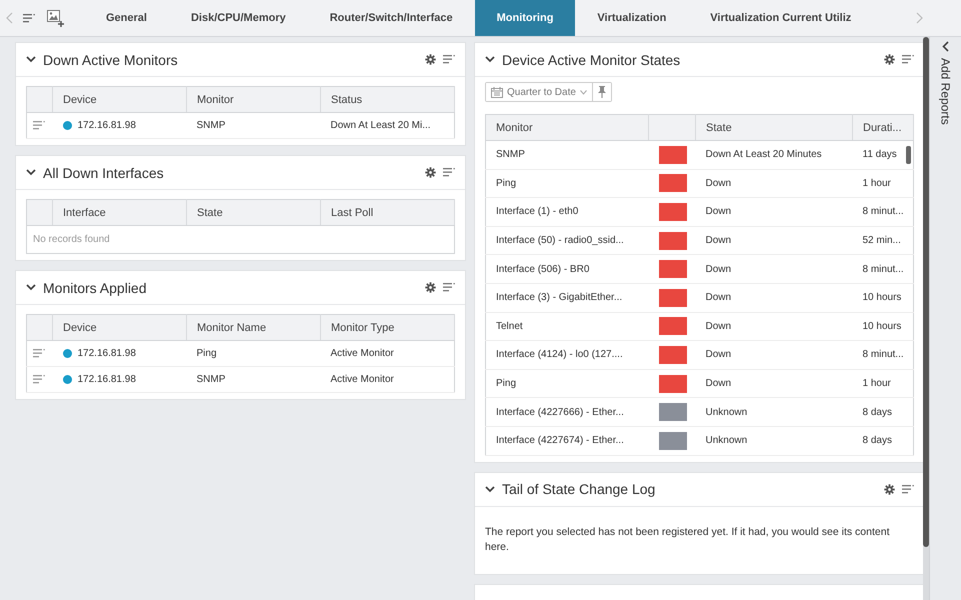  What do you see at coordinates (119, 213) in the screenshot?
I see `column-header: Interface` at bounding box center [119, 213].